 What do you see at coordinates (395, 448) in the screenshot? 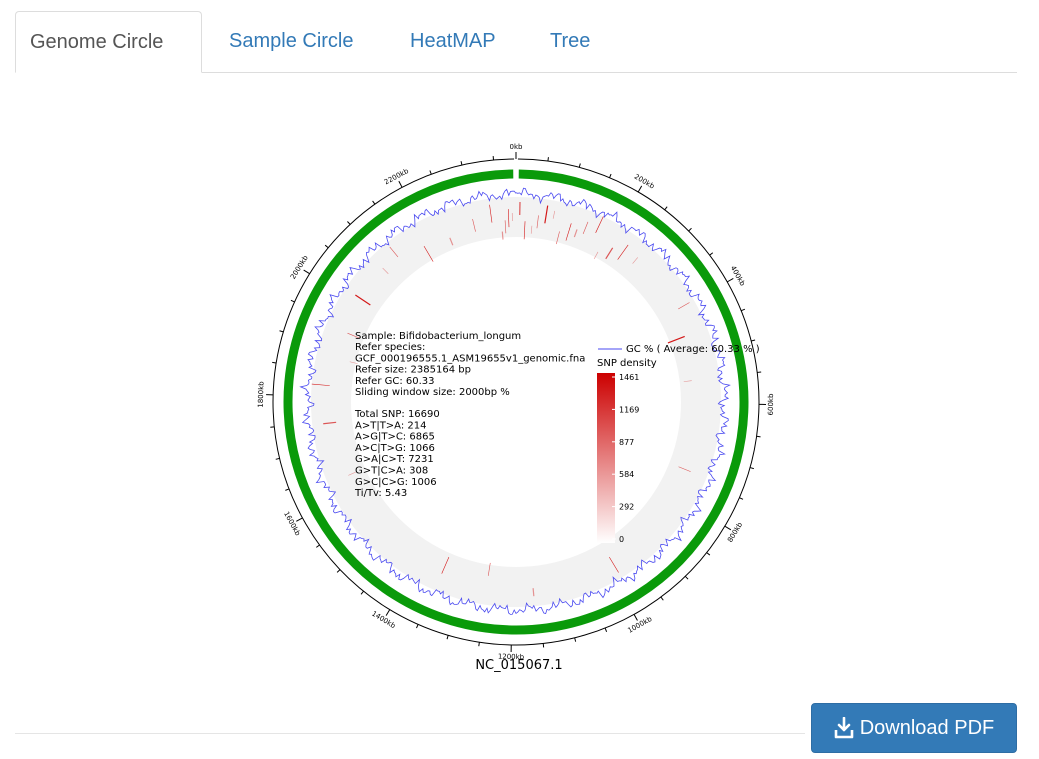
I see `stats-line: A>C|T>G: 1066` at bounding box center [395, 448].